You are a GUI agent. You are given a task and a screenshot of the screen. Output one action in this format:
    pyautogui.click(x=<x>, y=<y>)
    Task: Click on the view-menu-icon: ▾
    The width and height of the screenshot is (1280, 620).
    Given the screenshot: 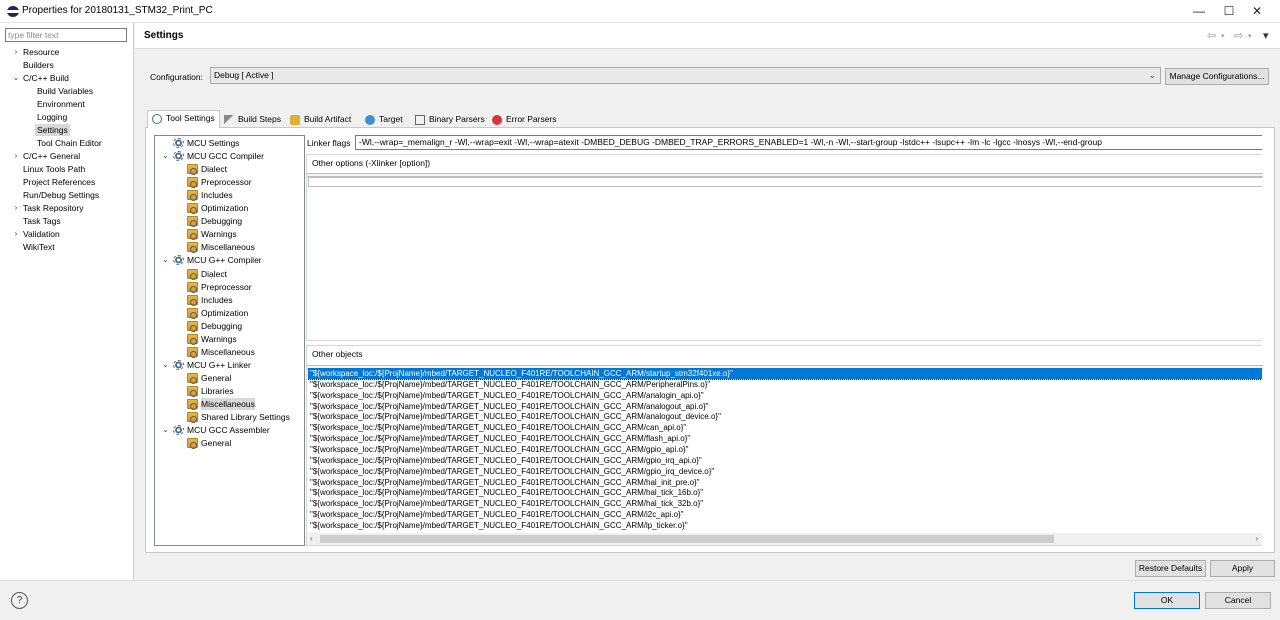 What is the action you would take?
    pyautogui.click(x=1266, y=35)
    